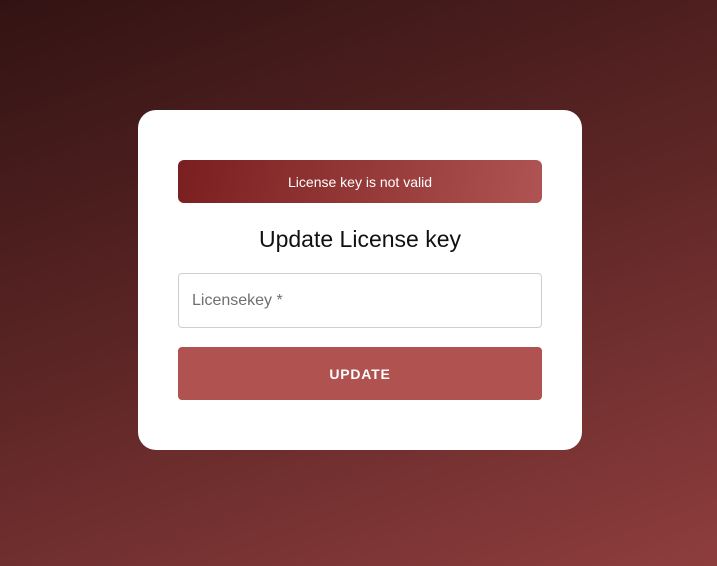 The height and width of the screenshot is (566, 717). I want to click on licensekey-placeholder: Licensekey *, so click(237, 300).